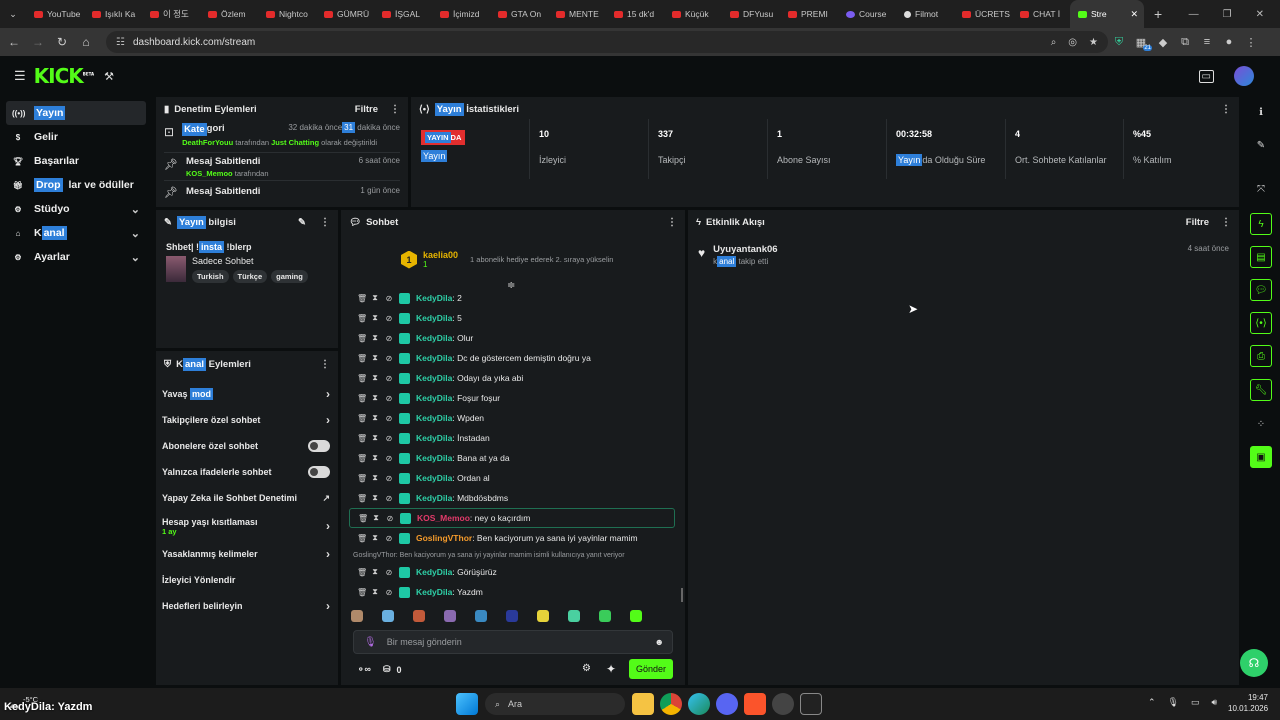 The height and width of the screenshot is (720, 1280). Describe the element at coordinates (229, 14) in the screenshot. I see `browser-tab: Özlem` at that location.